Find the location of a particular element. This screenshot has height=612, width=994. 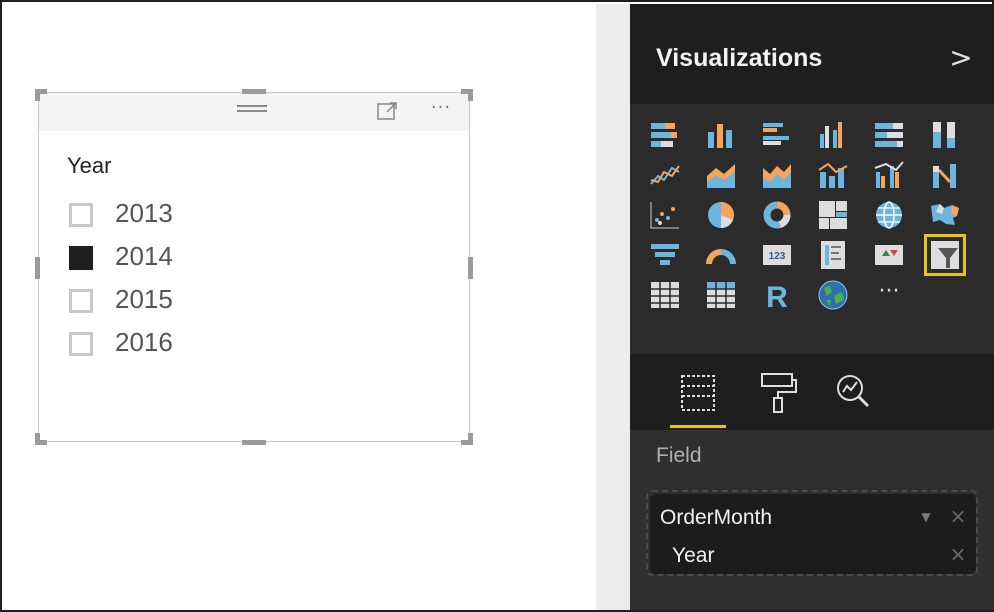

card-icon-text: 123 is located at coordinates (777, 256).